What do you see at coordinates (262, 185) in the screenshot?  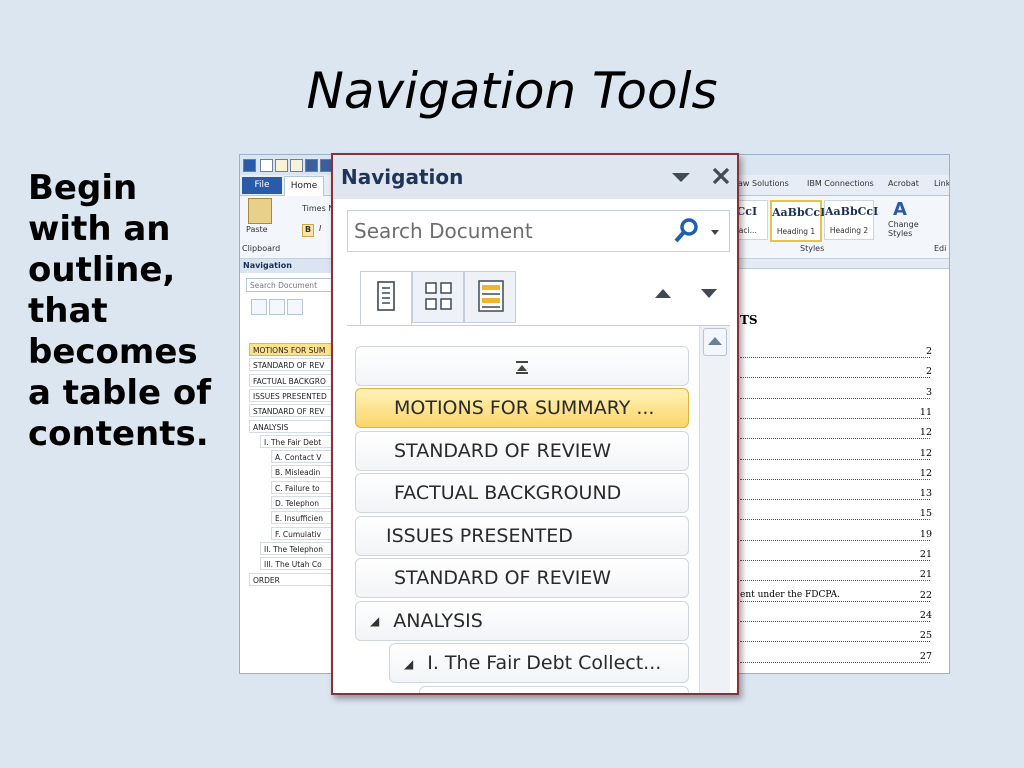 I see `tab-file: File` at bounding box center [262, 185].